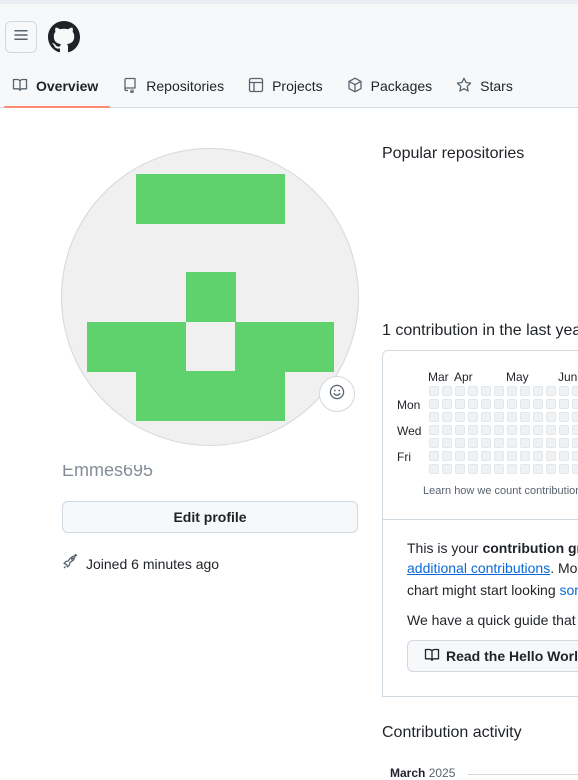  What do you see at coordinates (500, 491) in the screenshot?
I see `learn-contributions-link: Learn how we count contributions` at bounding box center [500, 491].